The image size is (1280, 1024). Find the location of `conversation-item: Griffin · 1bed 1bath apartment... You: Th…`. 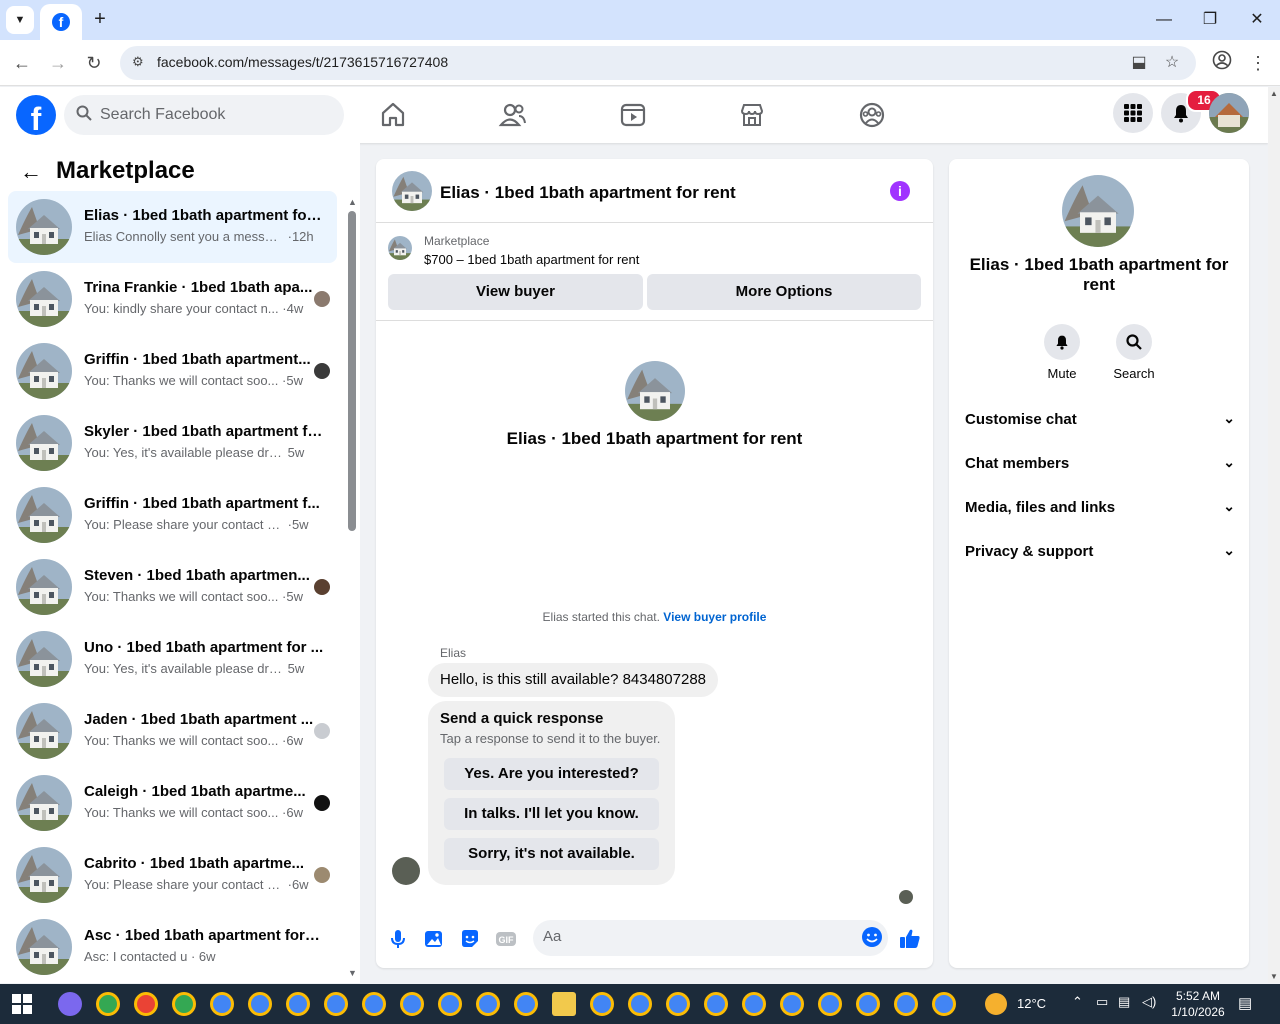

conversation-item: Griffin · 1bed 1bath apartment... You: Th… is located at coordinates (172, 371).